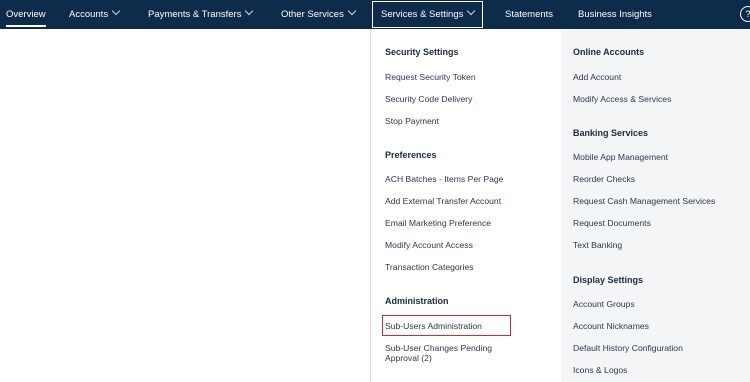 The image size is (750, 382). What do you see at coordinates (429, 267) in the screenshot?
I see `link-transaction-categories: Transaction Categories` at bounding box center [429, 267].